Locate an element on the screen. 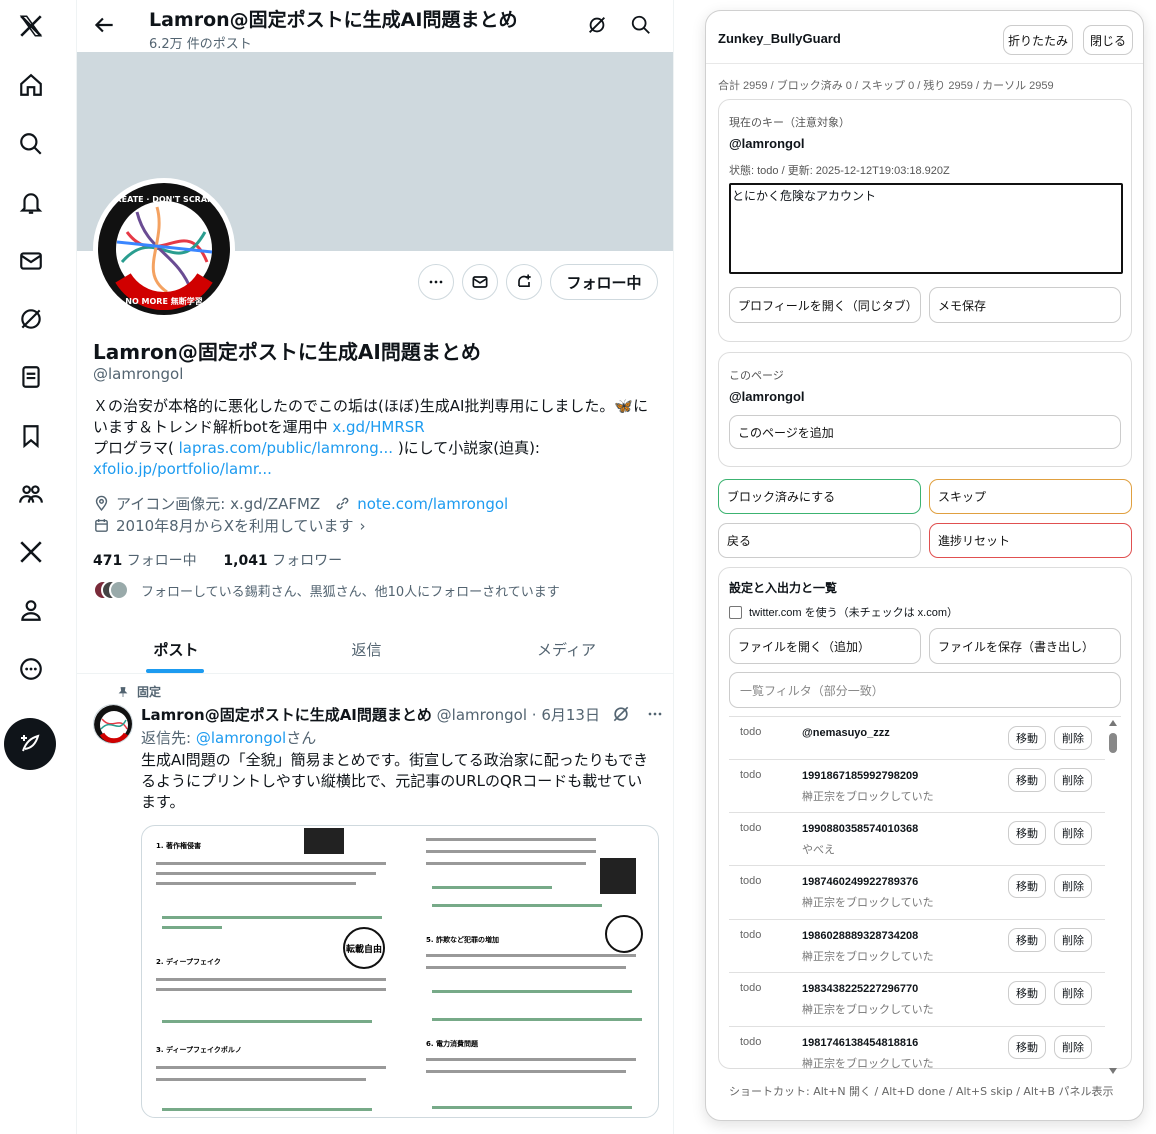 The image size is (1156, 1134). notify-button is located at coordinates (524, 282).